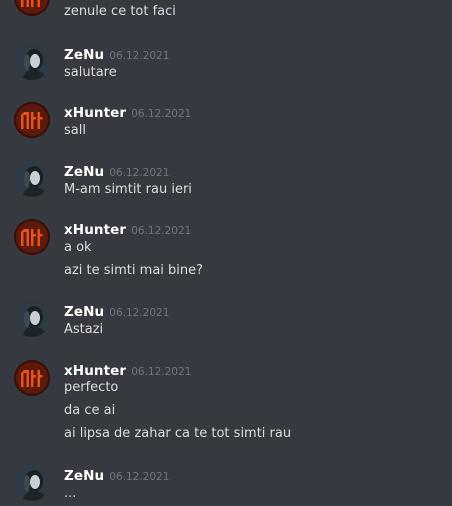  Describe the element at coordinates (75, 130) in the screenshot. I see `message-text: sall` at that location.